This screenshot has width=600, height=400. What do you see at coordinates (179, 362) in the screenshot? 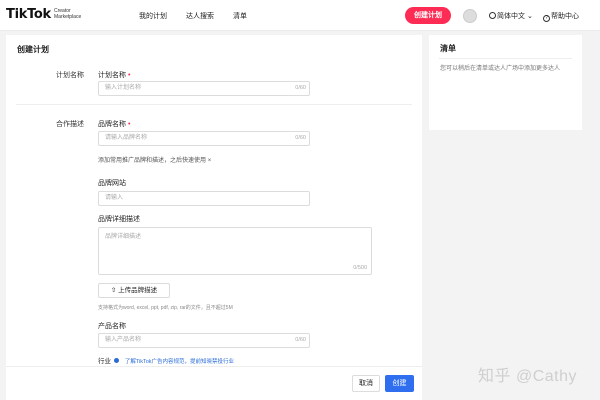
I see `ad-policy-link: 了解TikTok广告内容规范，提前知晓禁投行业` at bounding box center [179, 362].